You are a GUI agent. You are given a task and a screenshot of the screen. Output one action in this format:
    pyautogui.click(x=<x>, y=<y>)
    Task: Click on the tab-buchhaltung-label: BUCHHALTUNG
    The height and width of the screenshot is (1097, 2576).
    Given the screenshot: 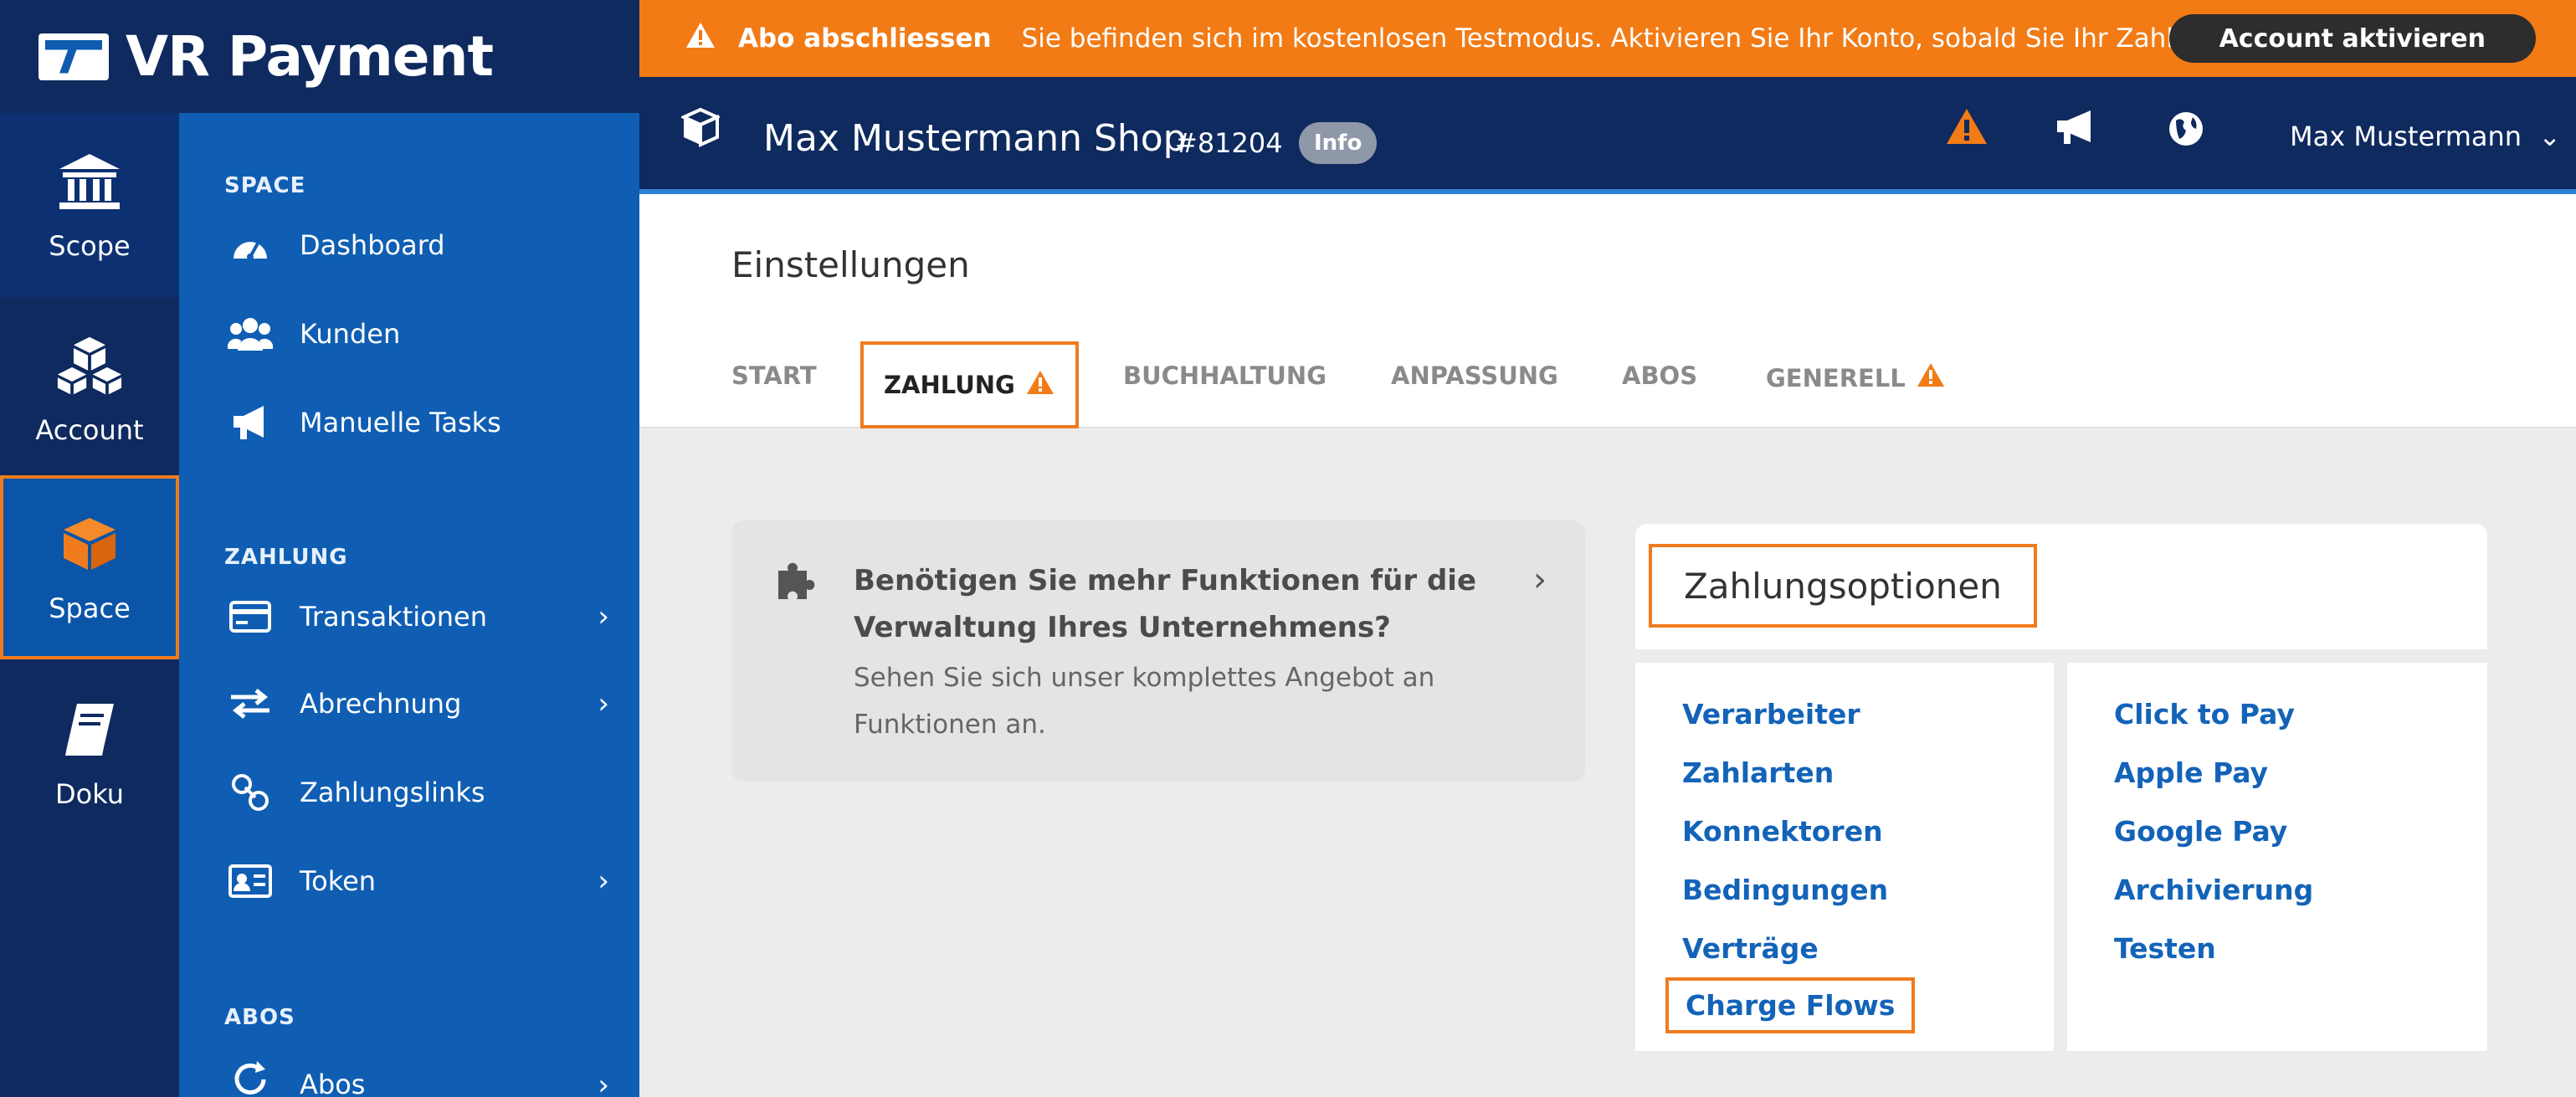 What is the action you would take?
    pyautogui.click(x=1225, y=375)
    